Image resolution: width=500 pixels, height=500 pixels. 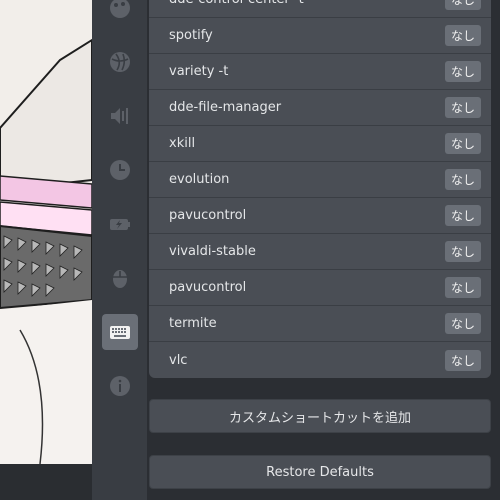 What do you see at coordinates (120, 62) in the screenshot?
I see `network-icon` at bounding box center [120, 62].